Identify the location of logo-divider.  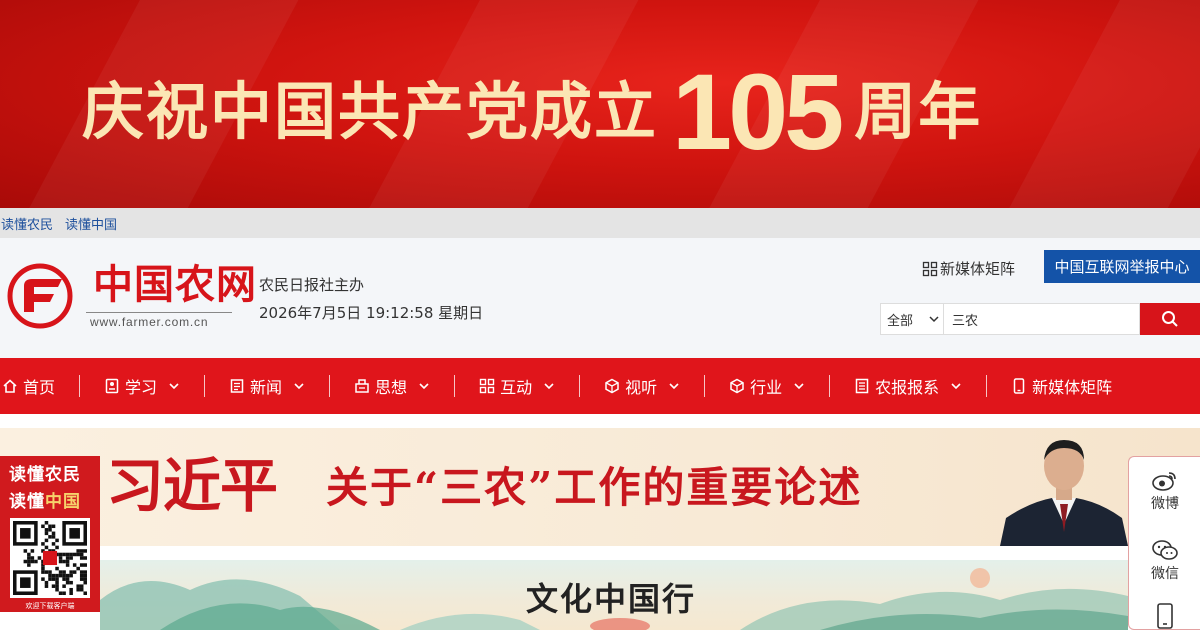
(159, 312).